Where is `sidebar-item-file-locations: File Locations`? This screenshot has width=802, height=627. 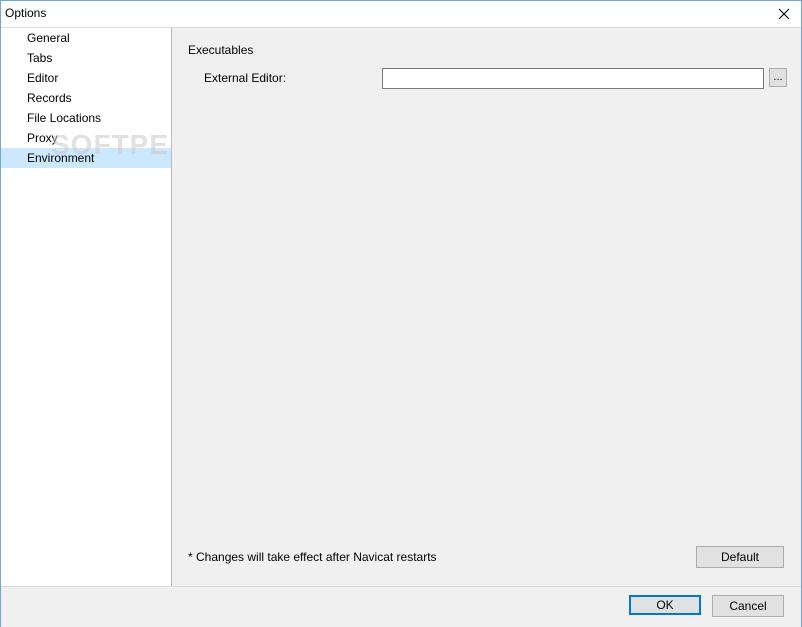 sidebar-item-file-locations: File Locations is located at coordinates (86, 118).